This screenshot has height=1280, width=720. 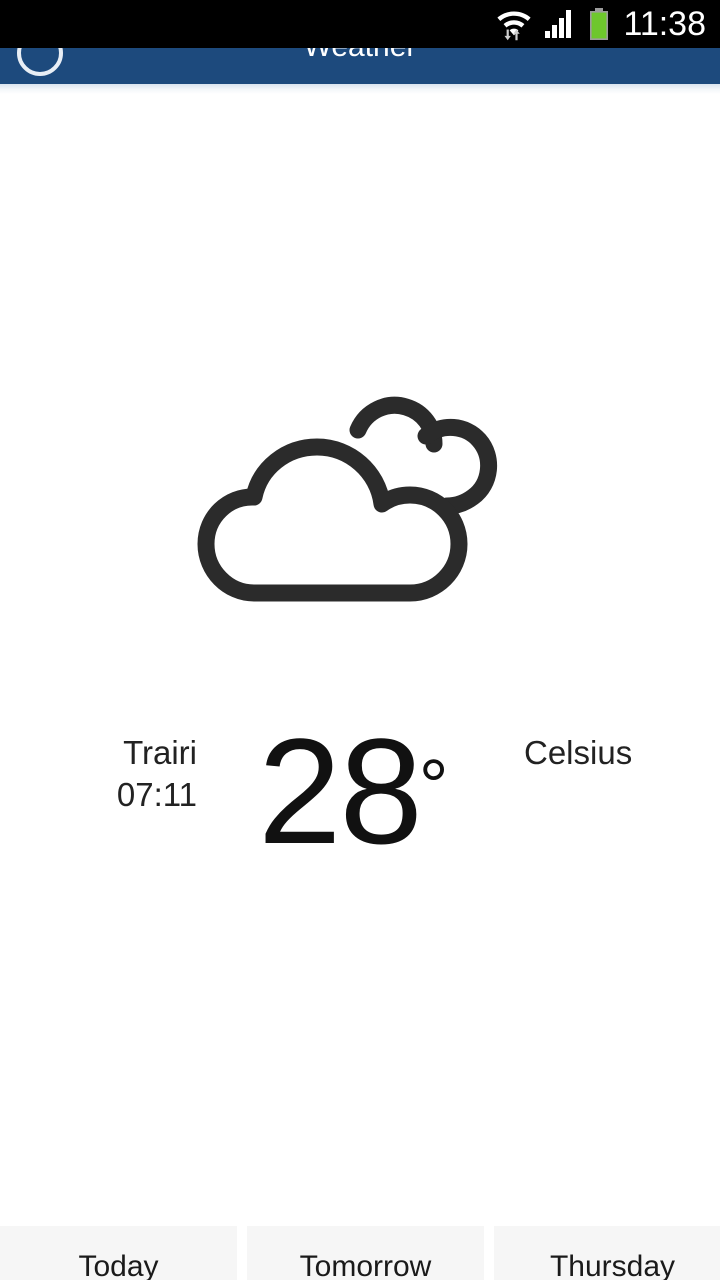 What do you see at coordinates (340, 791) in the screenshot?
I see `temperature-value: 28` at bounding box center [340, 791].